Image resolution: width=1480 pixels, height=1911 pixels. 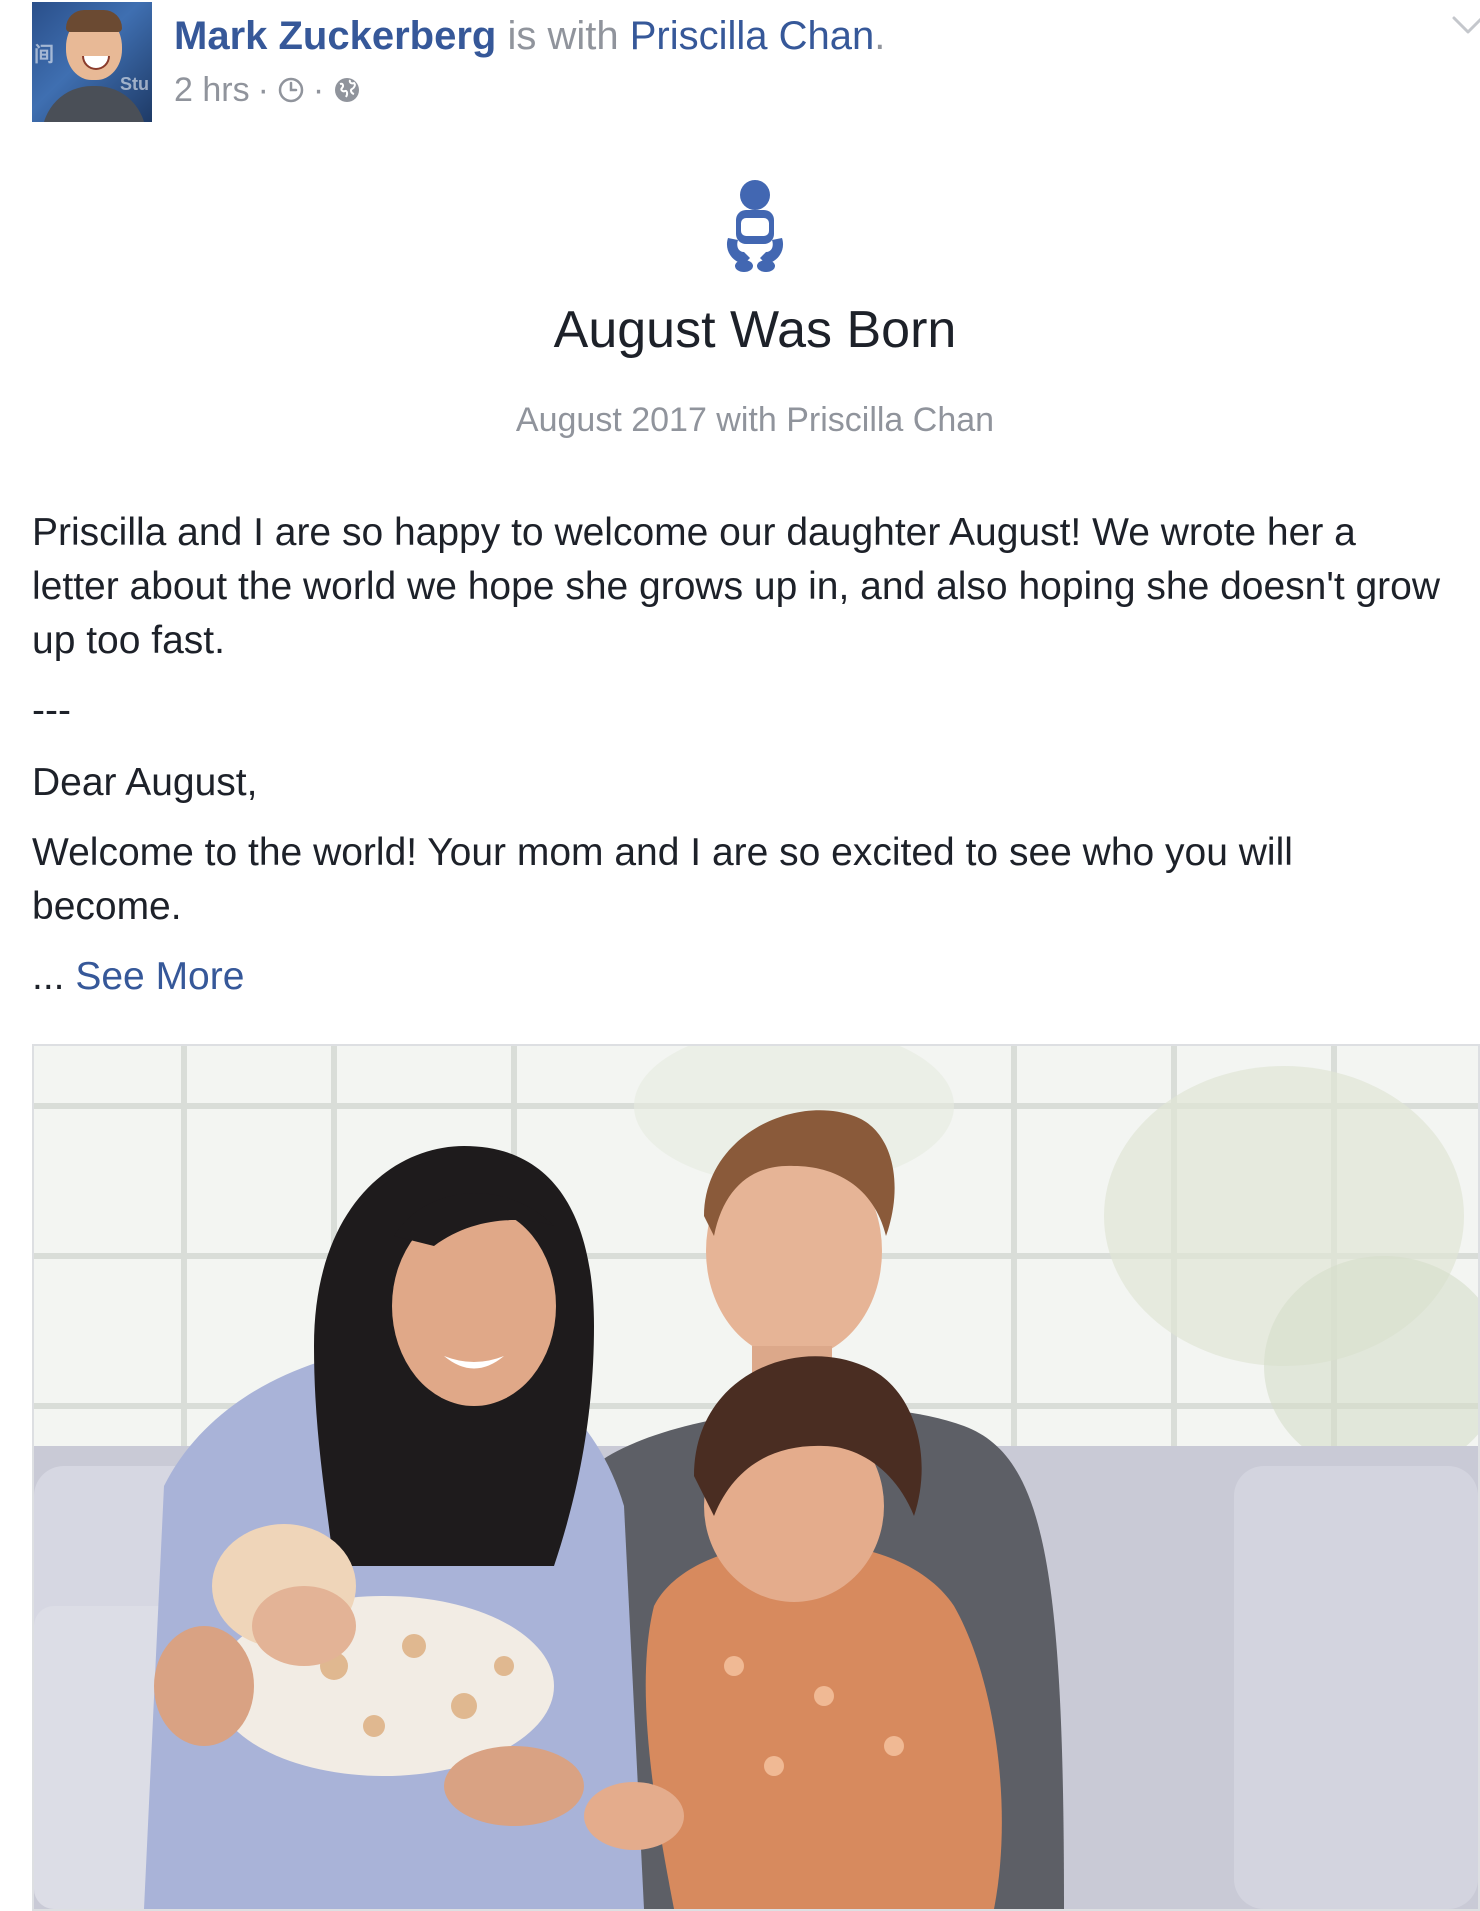 I want to click on post-meta: 2 hrs · ·, so click(x=268, y=90).